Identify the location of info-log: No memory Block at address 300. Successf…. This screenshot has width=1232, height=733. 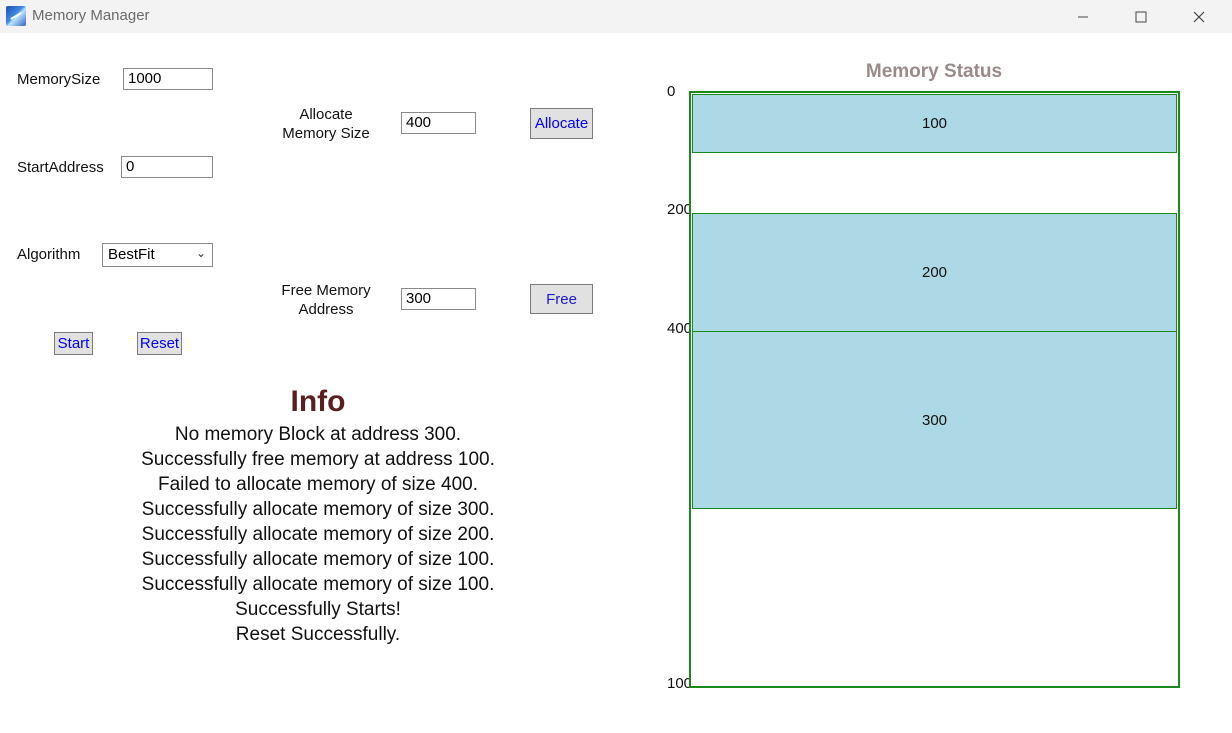
(318, 534).